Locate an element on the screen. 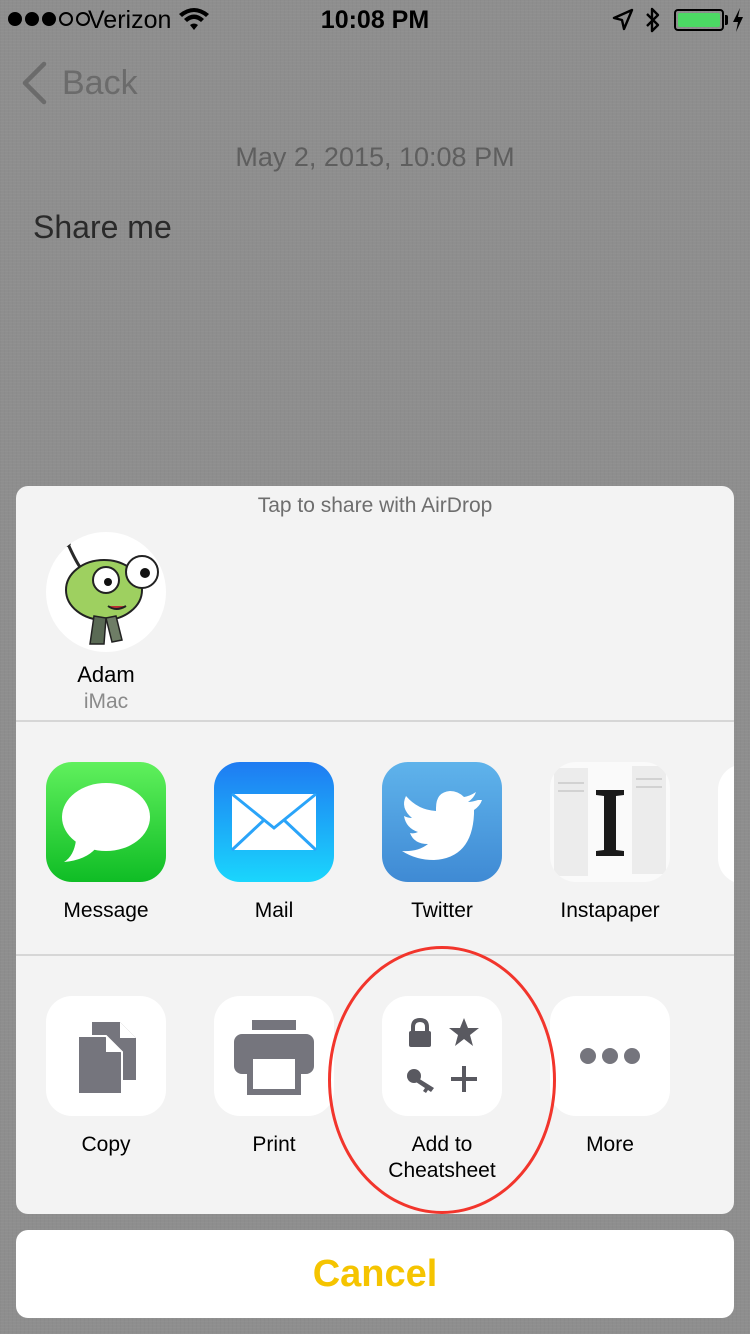 The image size is (750, 1334). cancel-button: Cancel is located at coordinates (375, 1274).